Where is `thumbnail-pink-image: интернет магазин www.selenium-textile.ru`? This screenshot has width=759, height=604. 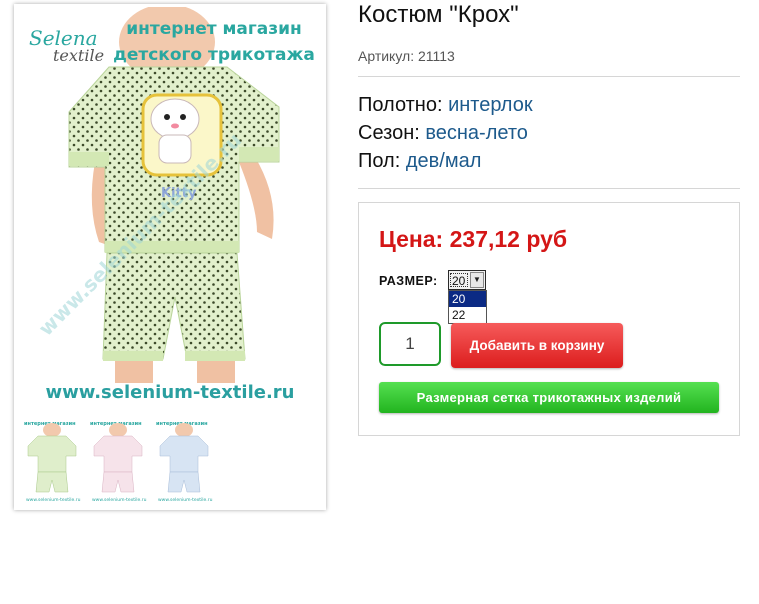 thumbnail-pink-image: интернет магазин www.selenium-textile.ru is located at coordinates (118, 462).